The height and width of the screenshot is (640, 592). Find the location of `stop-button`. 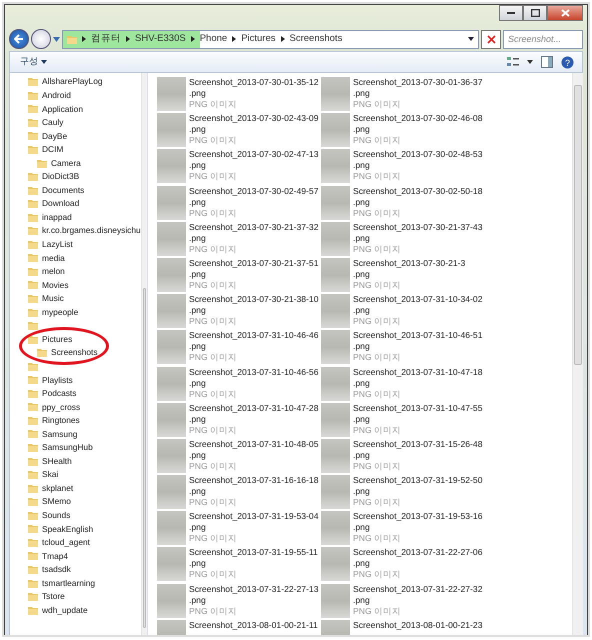

stop-button is located at coordinates (491, 39).